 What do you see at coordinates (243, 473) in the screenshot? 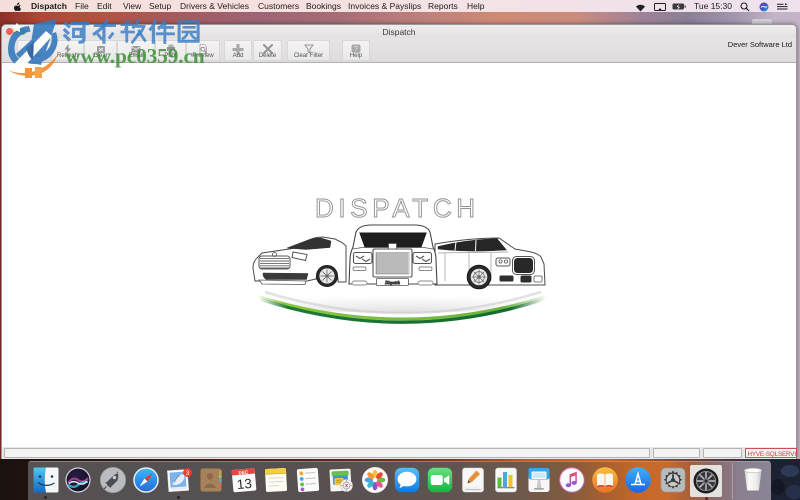
I see `svg-text: DEC` at bounding box center [243, 473].